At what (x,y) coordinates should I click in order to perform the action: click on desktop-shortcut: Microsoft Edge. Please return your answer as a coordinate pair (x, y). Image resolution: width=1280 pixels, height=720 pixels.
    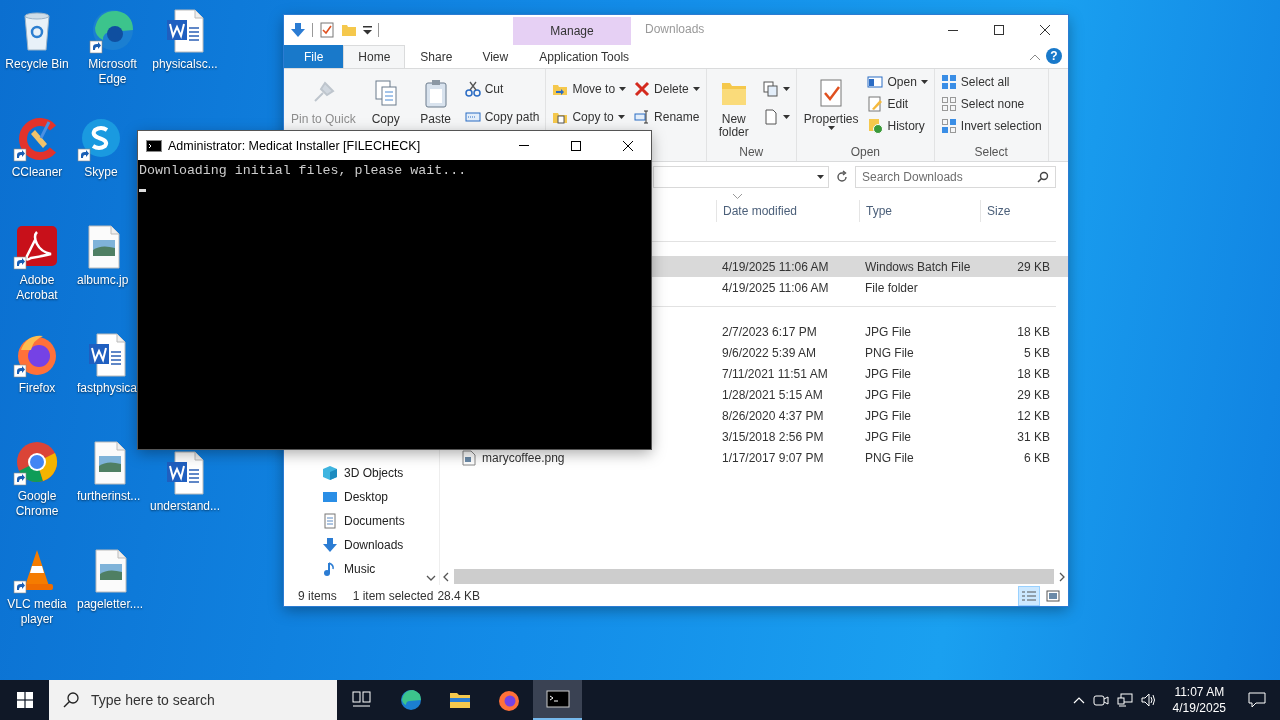
    Looking at the image, I should click on (112, 45).